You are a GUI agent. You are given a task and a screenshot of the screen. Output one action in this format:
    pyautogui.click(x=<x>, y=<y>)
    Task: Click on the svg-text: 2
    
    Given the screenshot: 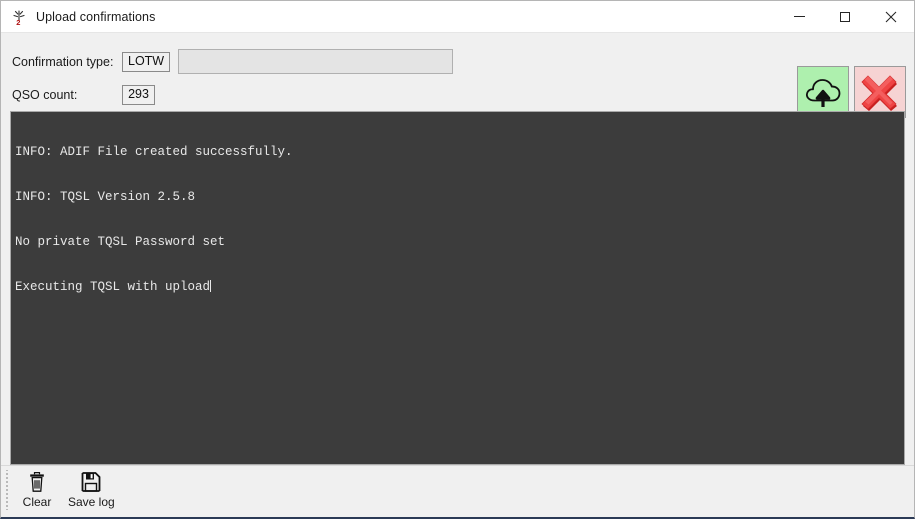 What is the action you would take?
    pyautogui.click(x=18, y=22)
    